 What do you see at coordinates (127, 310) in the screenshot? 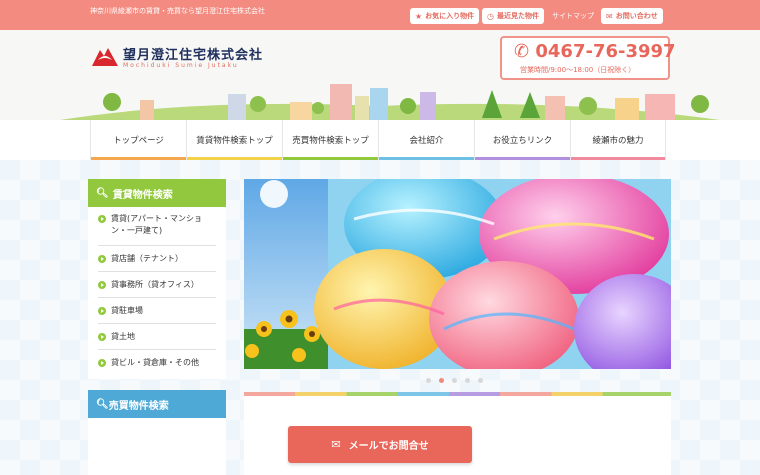
I see `list-item-label: 貸駐車場` at bounding box center [127, 310].